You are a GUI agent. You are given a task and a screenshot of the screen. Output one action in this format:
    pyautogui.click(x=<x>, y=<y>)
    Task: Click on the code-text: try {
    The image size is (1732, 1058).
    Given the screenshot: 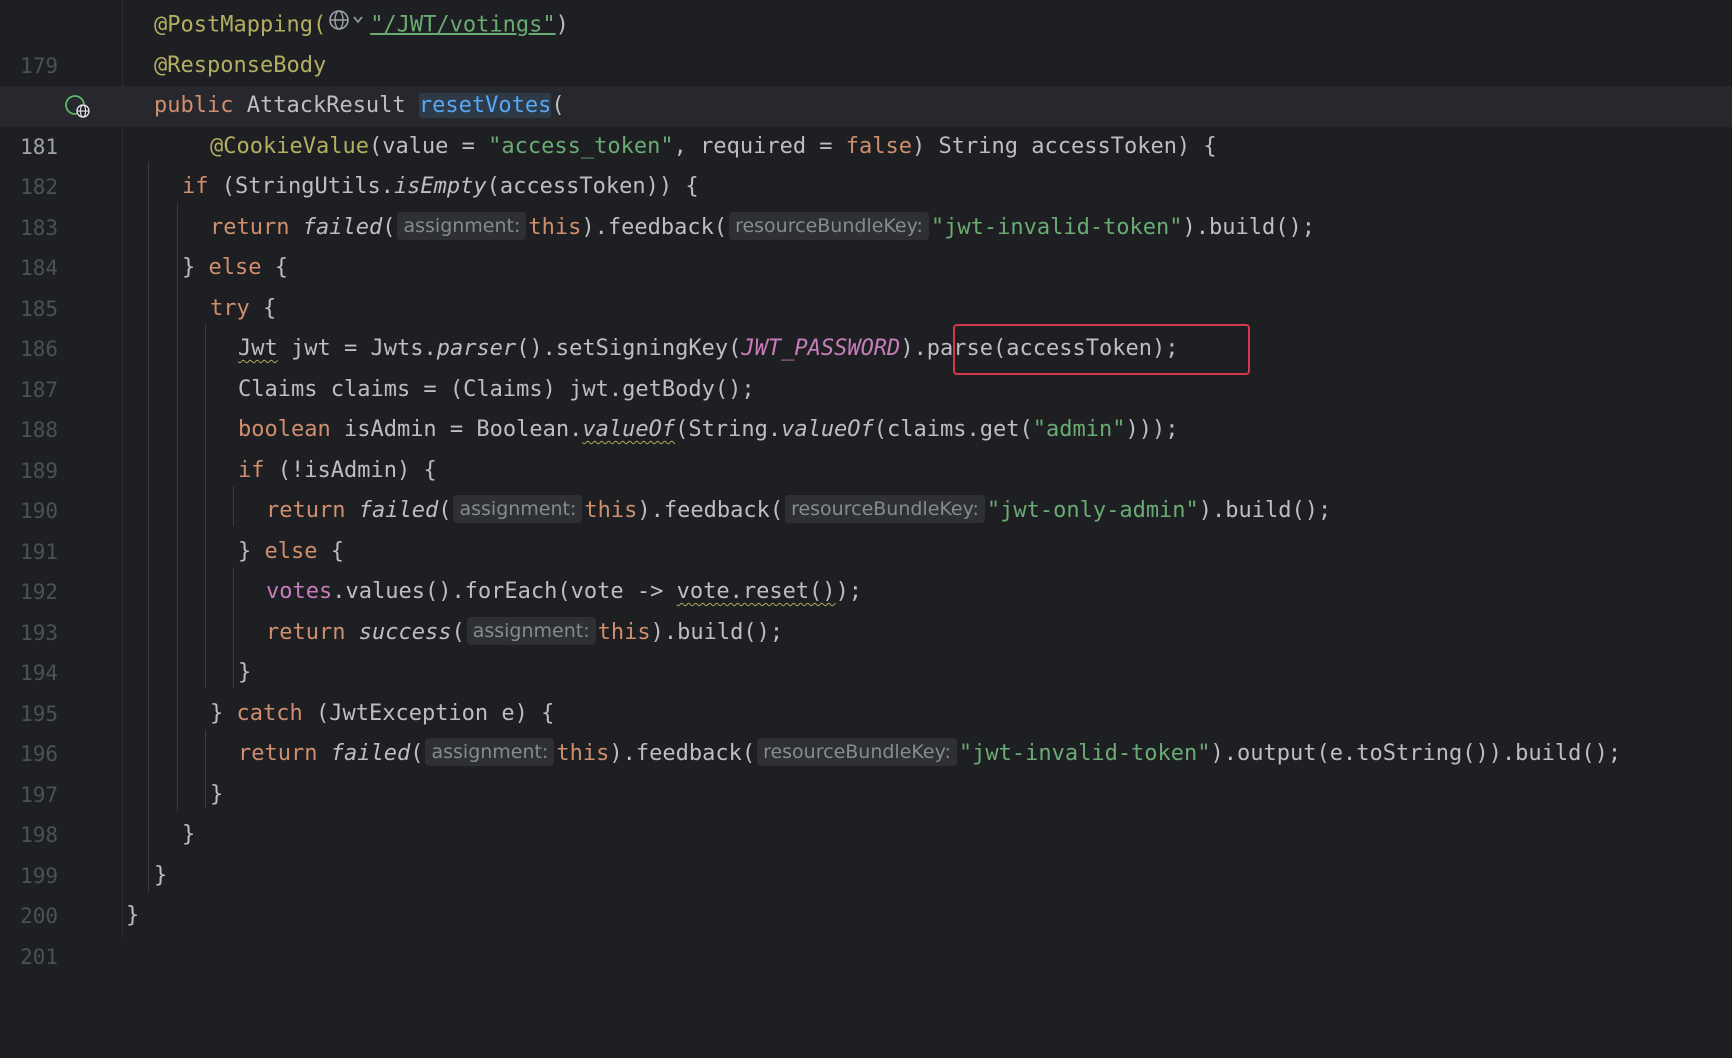 What is the action you would take?
    pyautogui.click(x=243, y=309)
    